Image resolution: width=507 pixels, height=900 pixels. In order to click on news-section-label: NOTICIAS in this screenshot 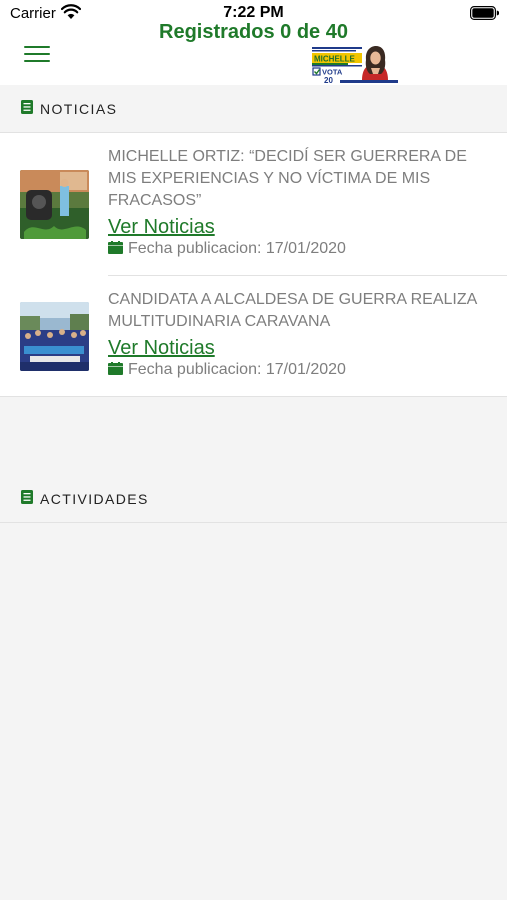, I will do `click(79, 109)`.